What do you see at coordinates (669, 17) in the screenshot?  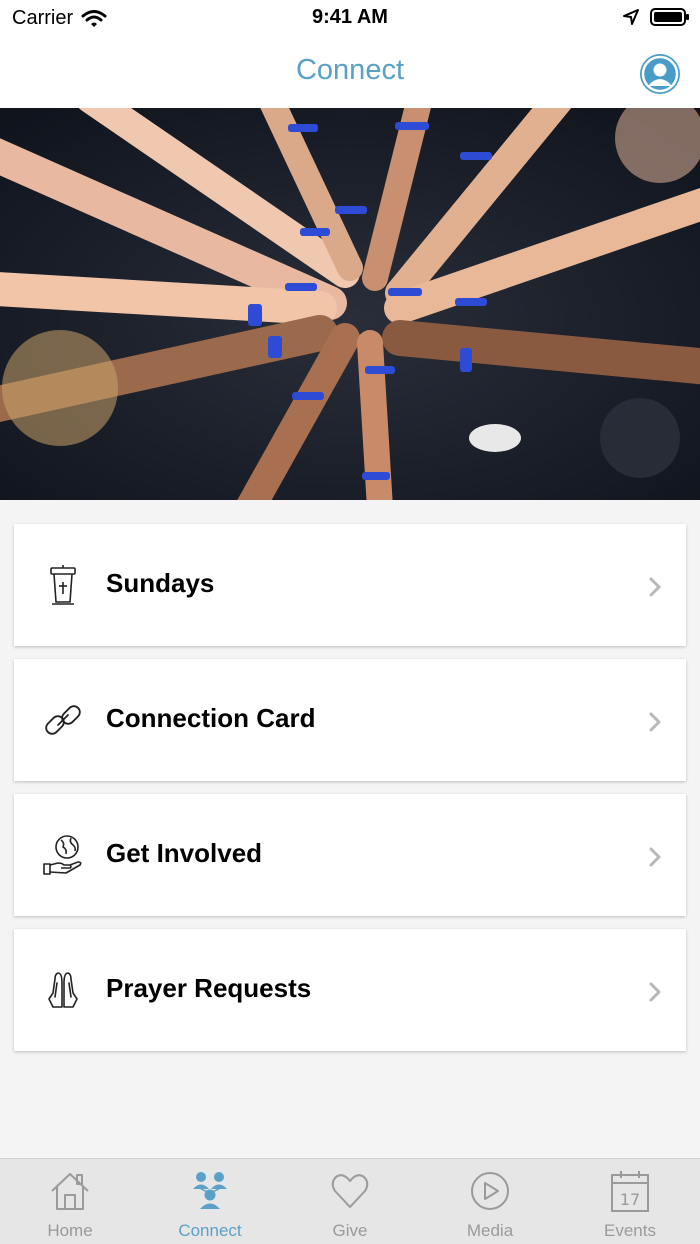 I see `battery-icon` at bounding box center [669, 17].